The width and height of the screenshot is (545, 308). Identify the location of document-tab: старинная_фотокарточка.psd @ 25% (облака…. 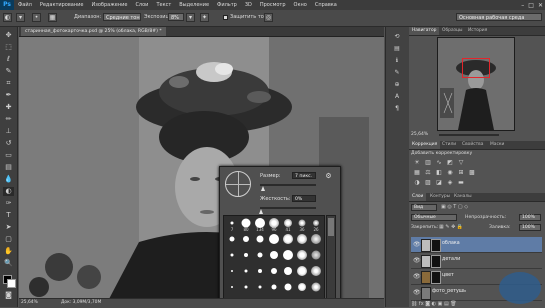
(93, 31).